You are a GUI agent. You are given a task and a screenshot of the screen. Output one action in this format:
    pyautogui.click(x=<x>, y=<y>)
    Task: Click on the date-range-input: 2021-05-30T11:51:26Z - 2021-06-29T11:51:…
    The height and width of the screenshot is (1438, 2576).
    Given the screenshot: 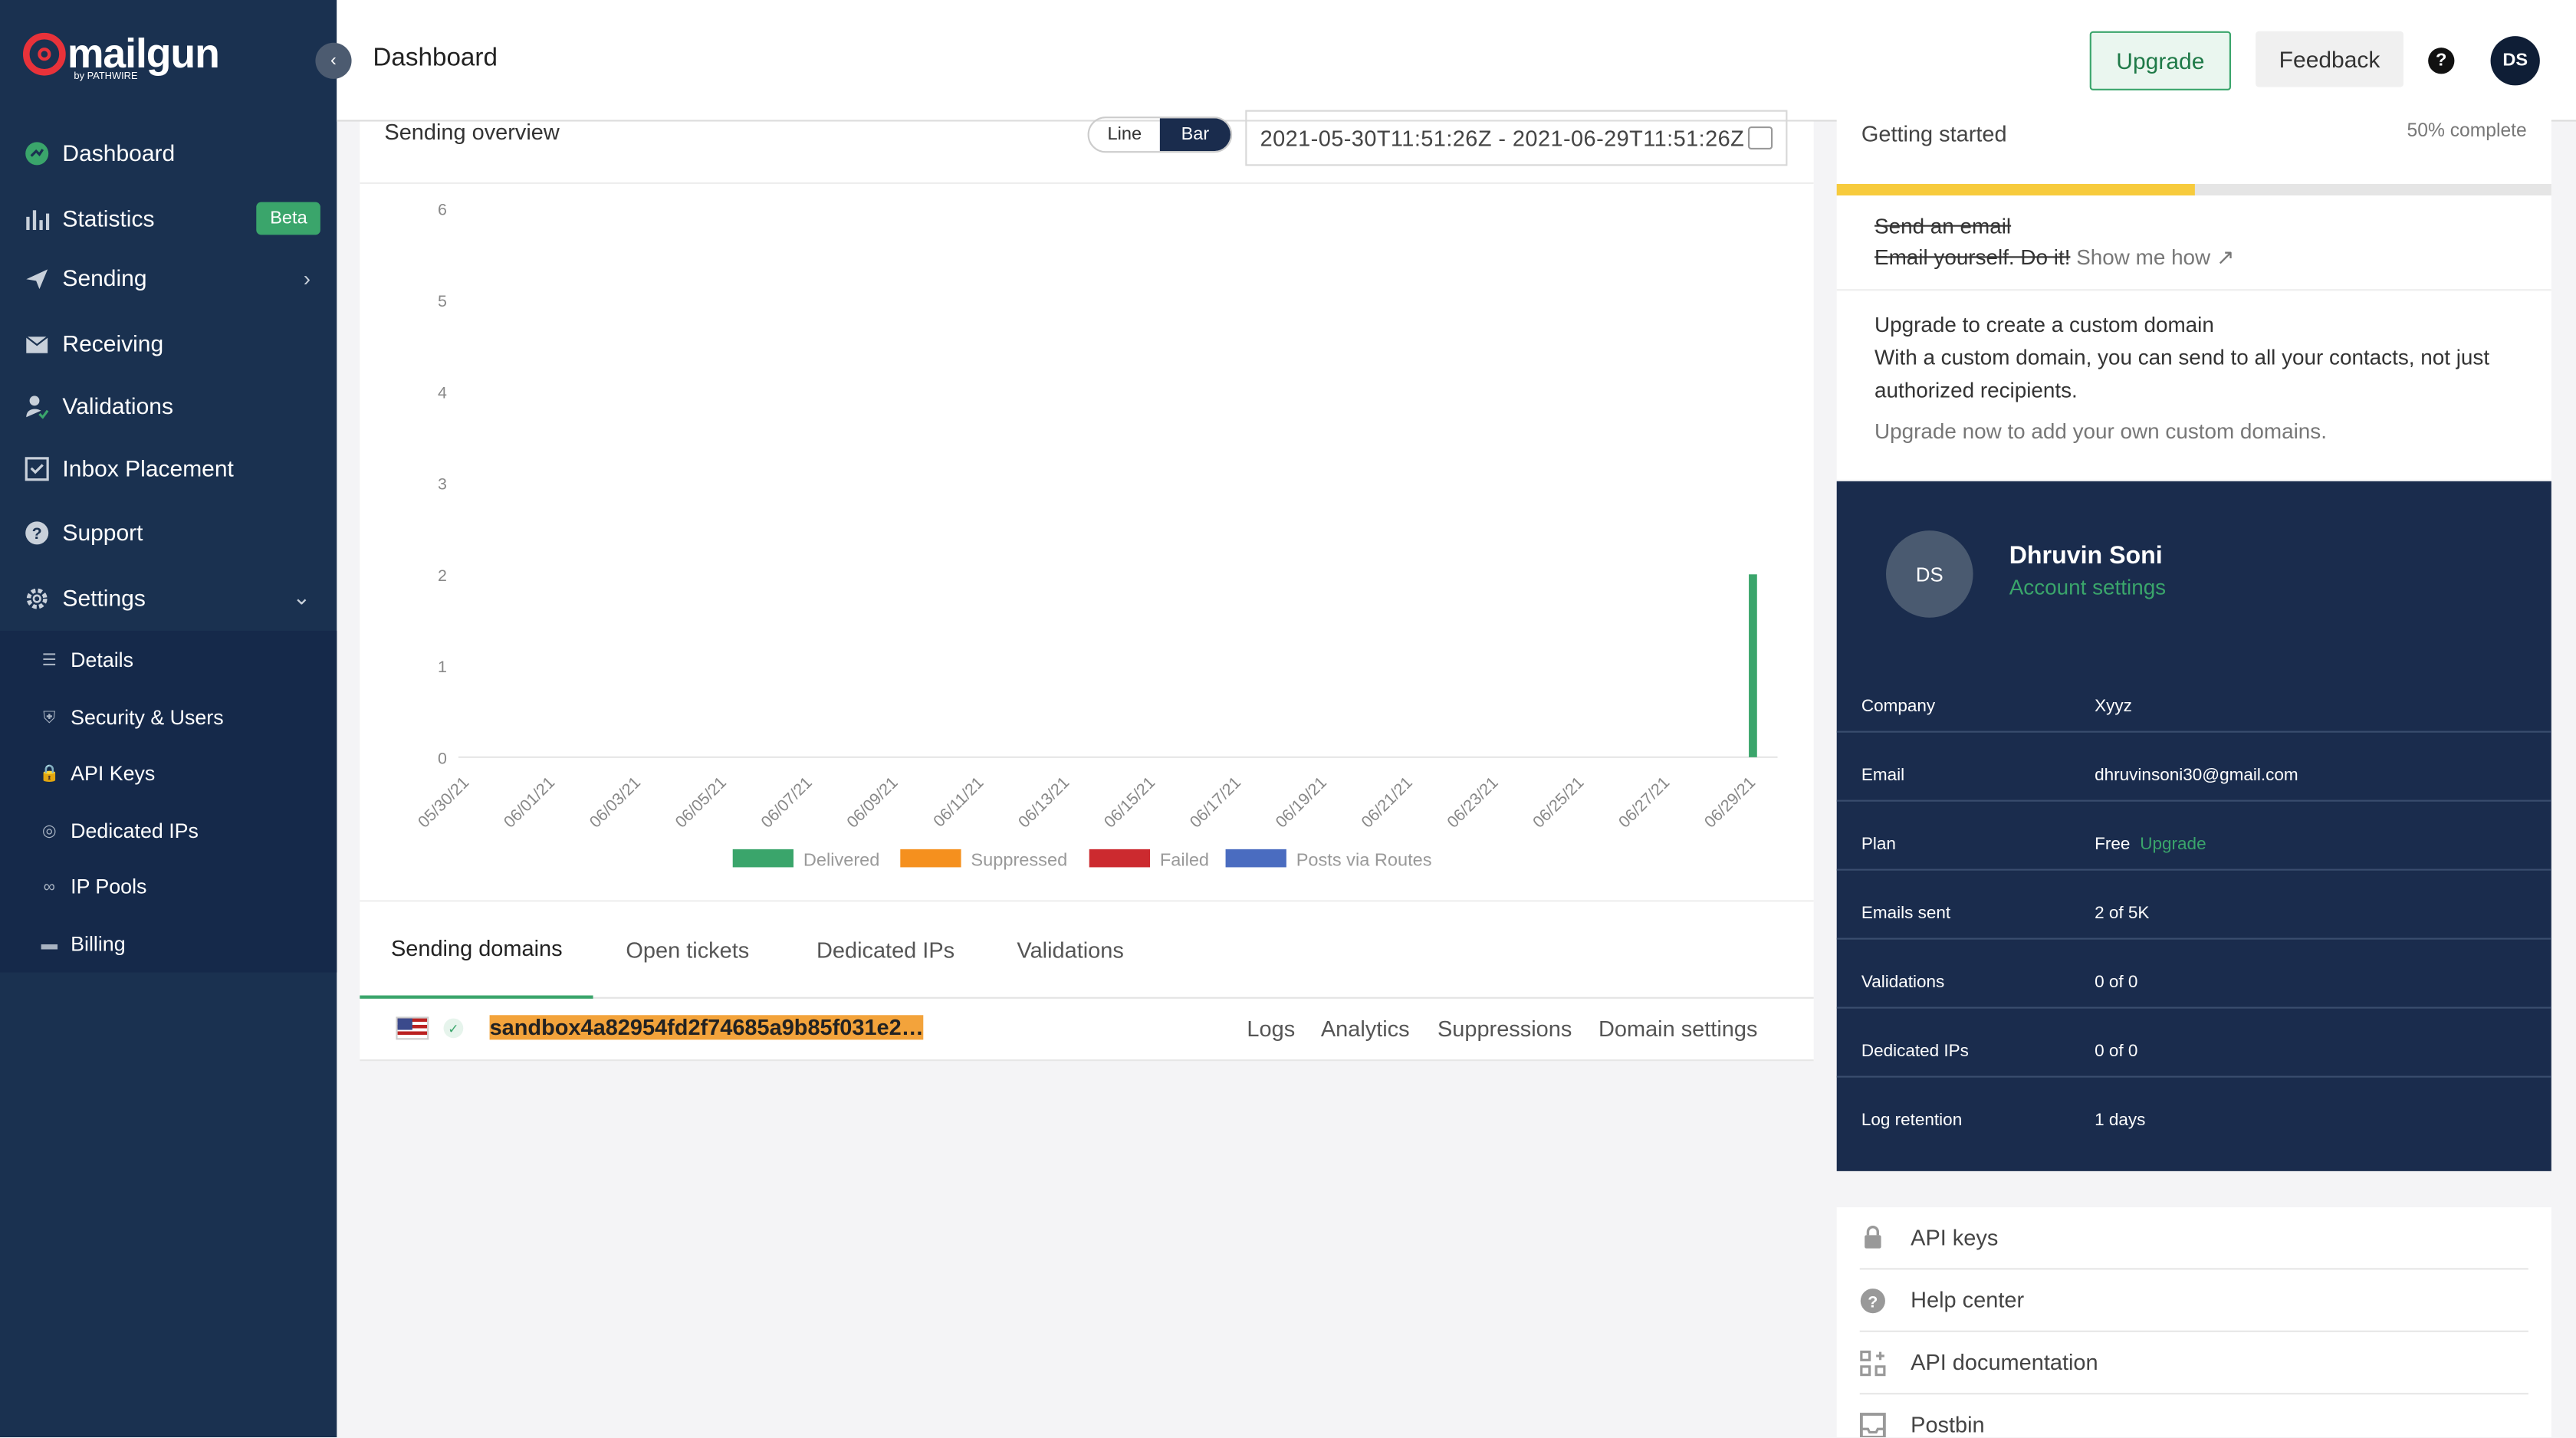 What is the action you would take?
    pyautogui.click(x=1516, y=138)
    